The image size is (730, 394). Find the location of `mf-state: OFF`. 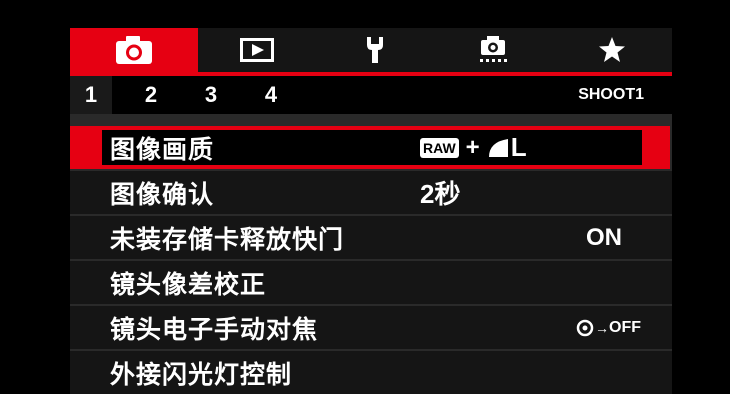

mf-state: OFF is located at coordinates (625, 327).